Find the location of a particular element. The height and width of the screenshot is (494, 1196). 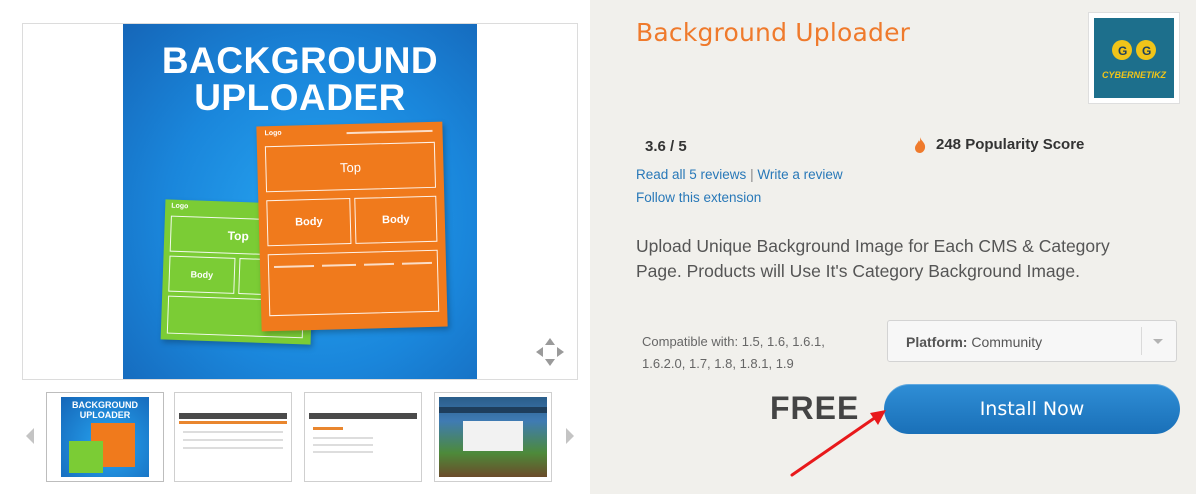

thumb-site-header is located at coordinates (493, 410).